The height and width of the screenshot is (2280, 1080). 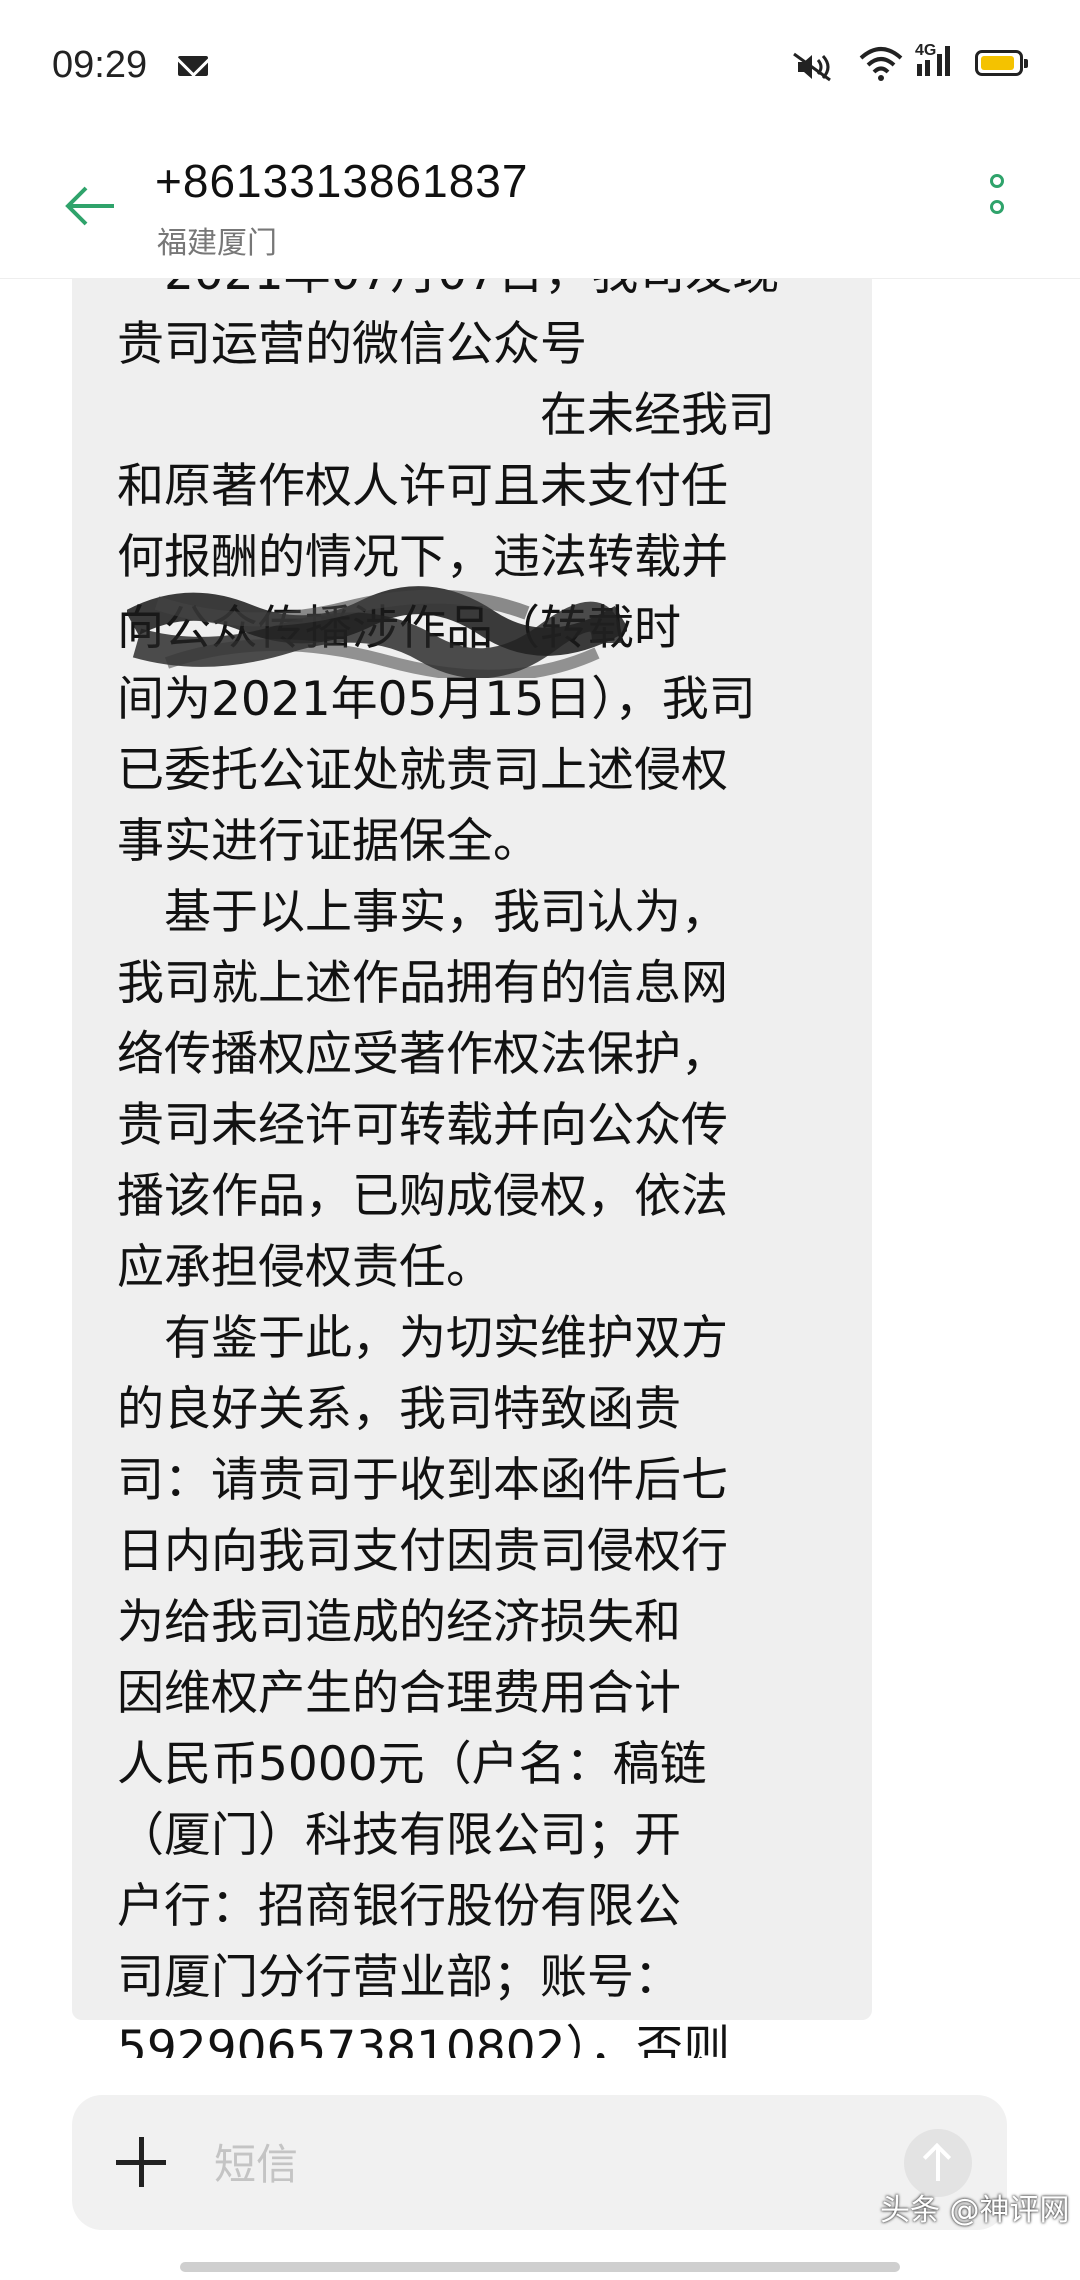 I want to click on status-time: 09:29, so click(x=100, y=65).